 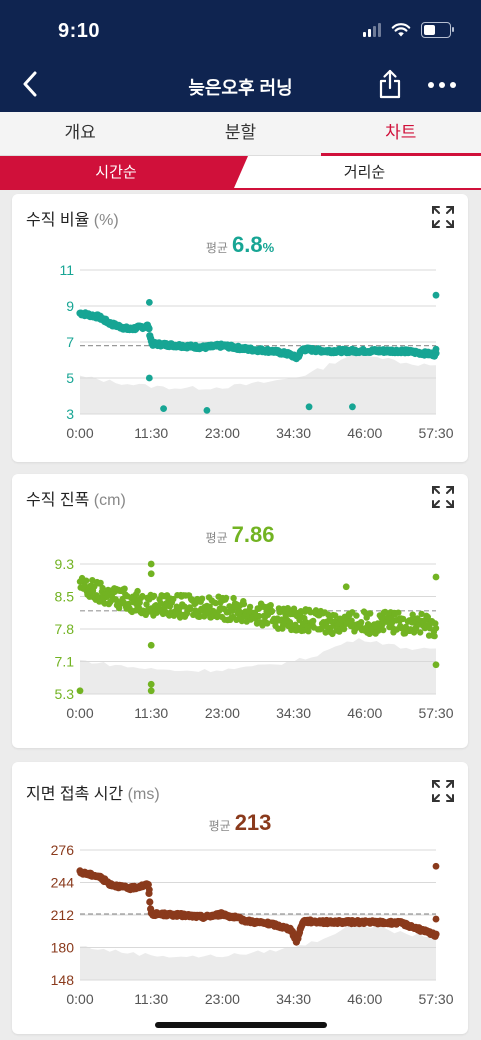 I want to click on home-indicator, so click(x=241, y=1025).